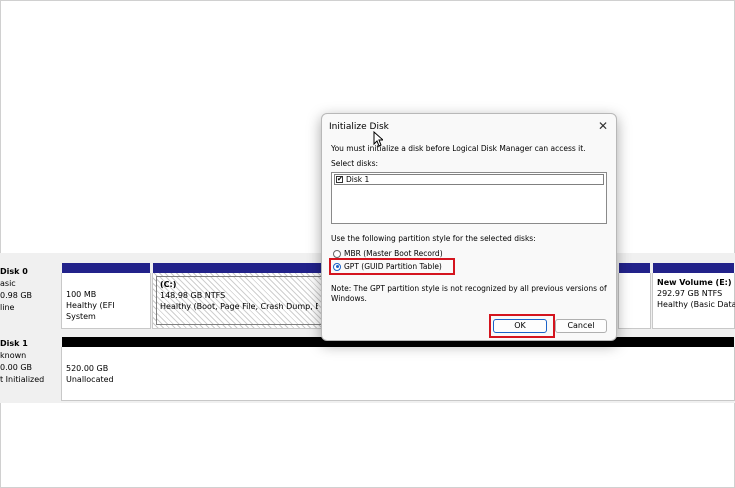 This screenshot has height=488, width=735. I want to click on disk-1-type: known, so click(13, 355).